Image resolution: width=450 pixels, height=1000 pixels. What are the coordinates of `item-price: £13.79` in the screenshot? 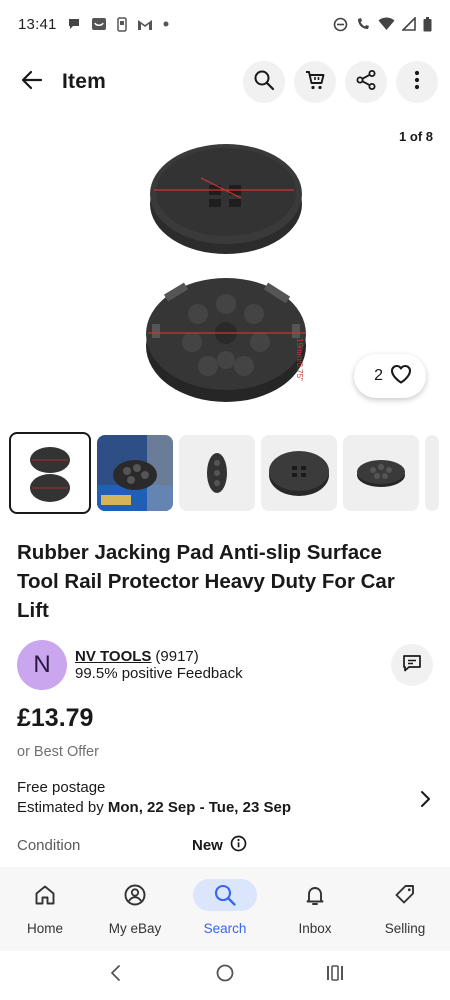 It's located at (55, 718).